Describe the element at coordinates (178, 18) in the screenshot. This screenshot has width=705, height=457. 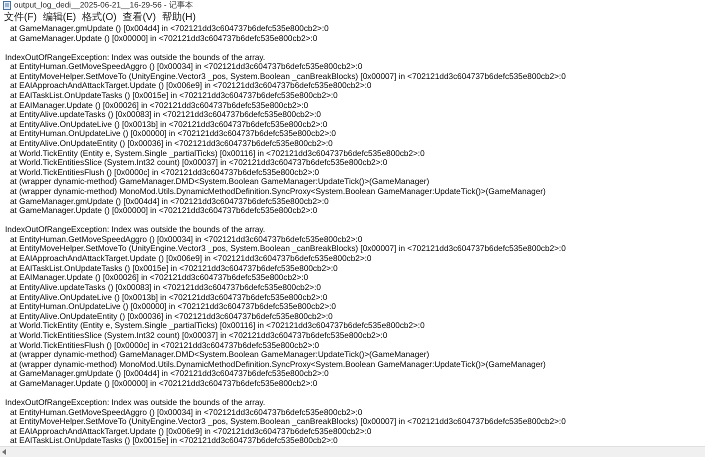
I see `menu-item: 帮助(H)` at that location.